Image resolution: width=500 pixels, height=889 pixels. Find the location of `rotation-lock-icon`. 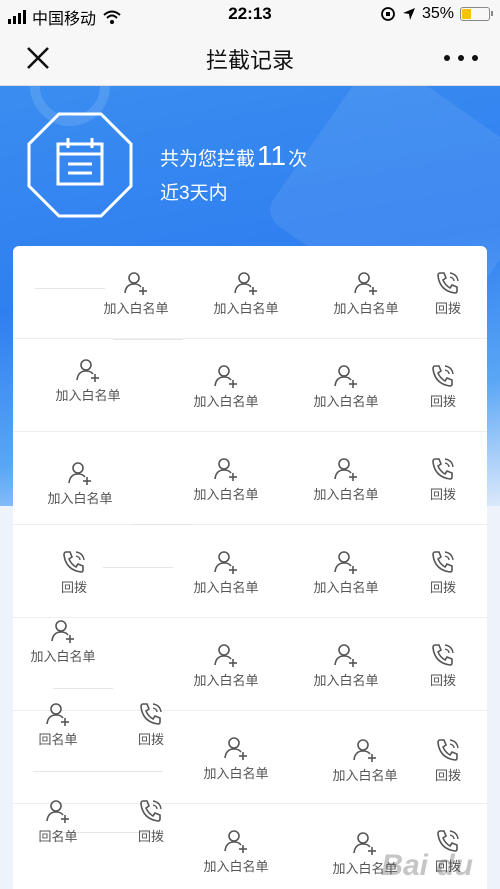

rotation-lock-icon is located at coordinates (388, 14).